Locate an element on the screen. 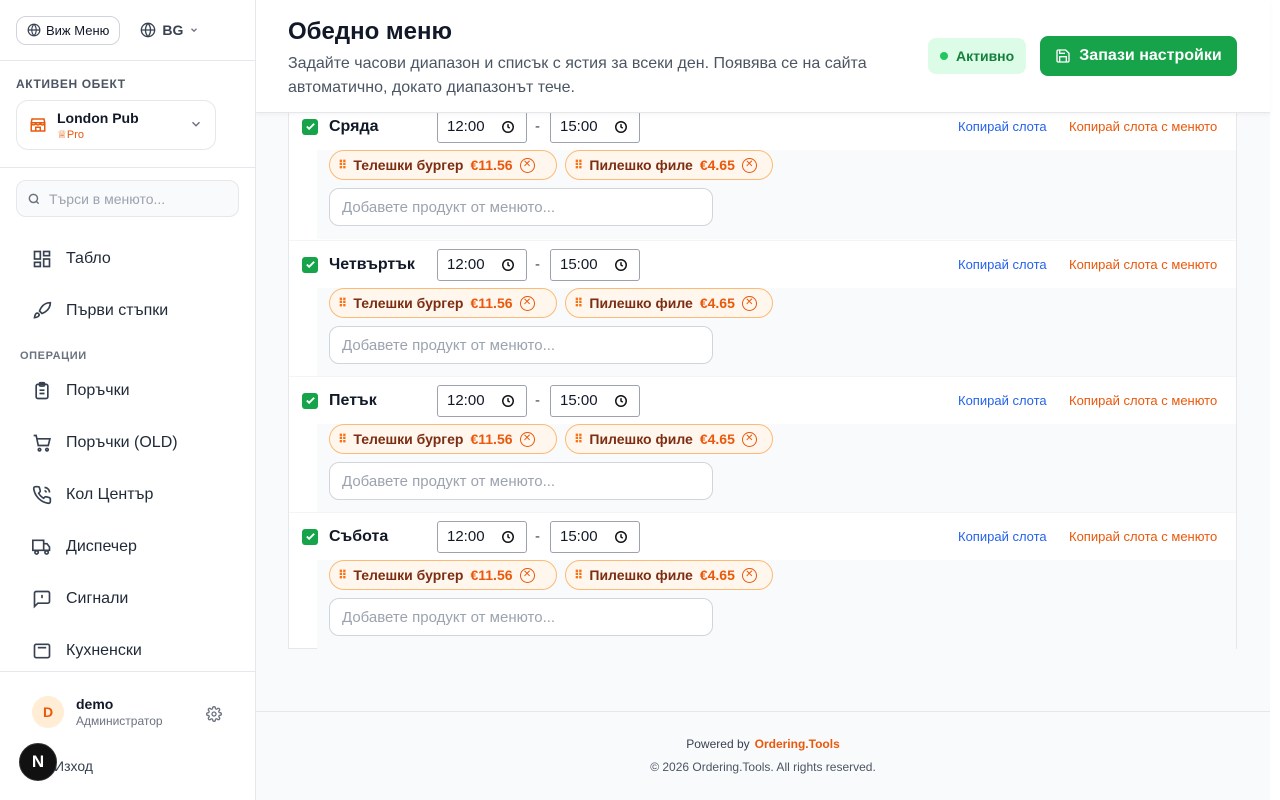 Image resolution: width=1280 pixels, height=800 pixels. logout-link: Изход is located at coordinates (73, 766).